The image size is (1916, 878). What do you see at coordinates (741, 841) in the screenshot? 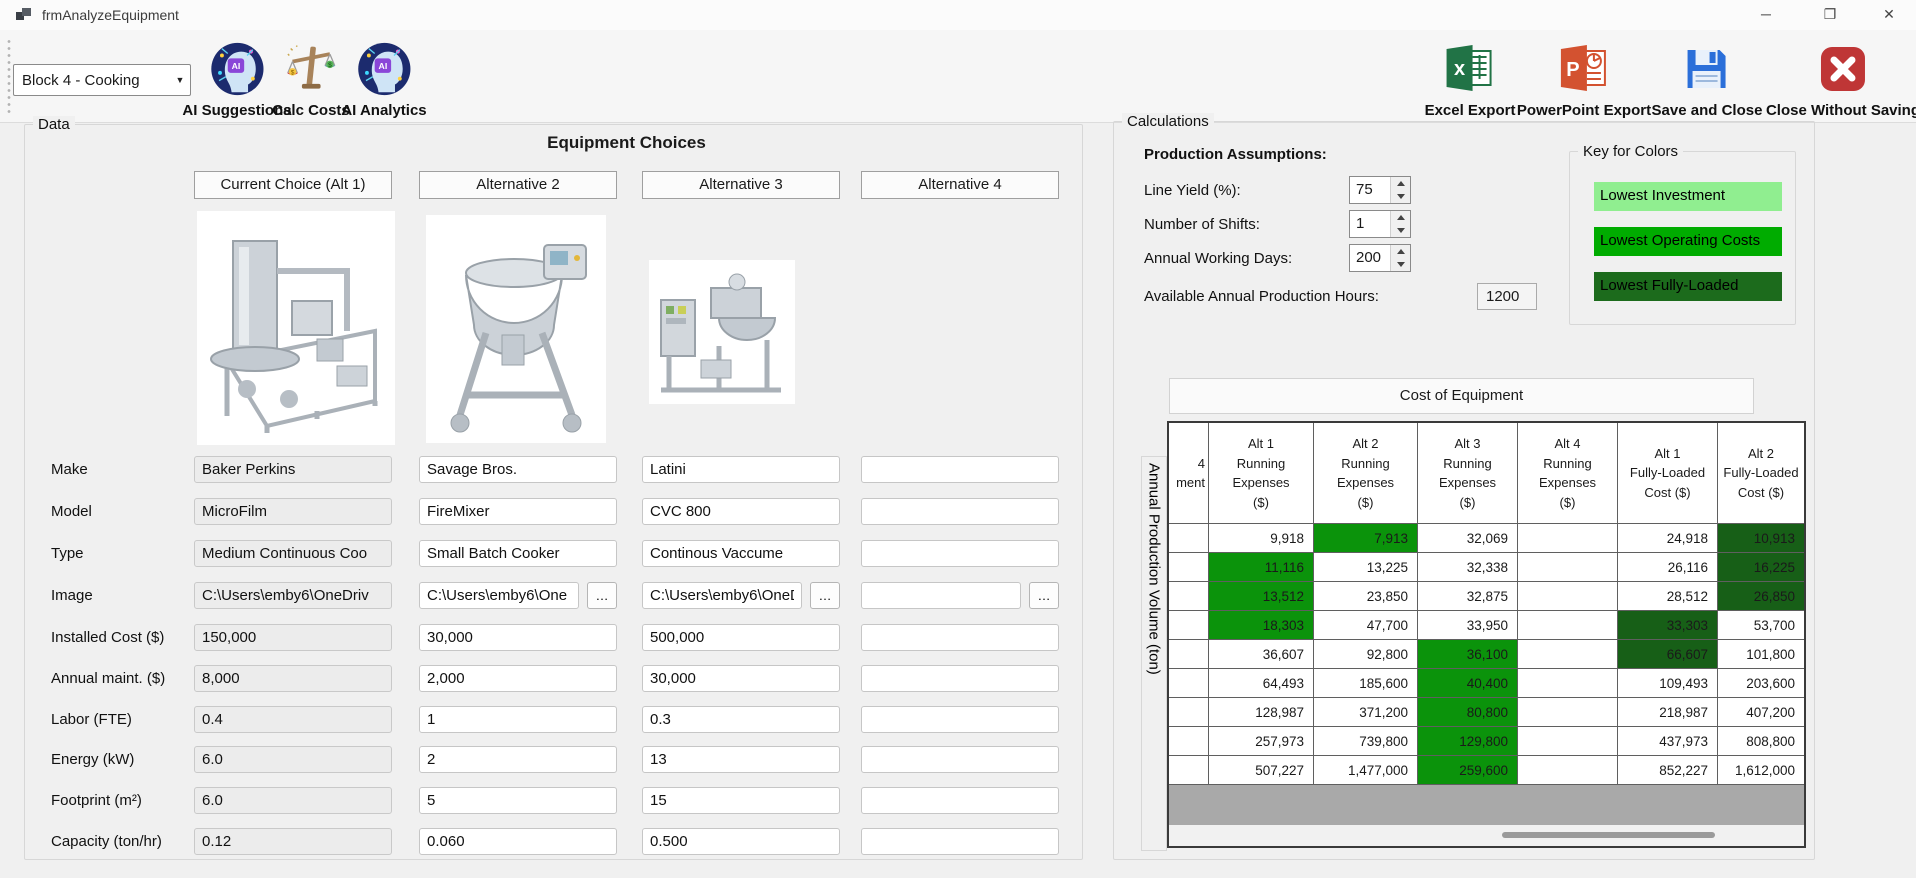
I see `field-alt3-capacity-ton-hr` at bounding box center [741, 841].